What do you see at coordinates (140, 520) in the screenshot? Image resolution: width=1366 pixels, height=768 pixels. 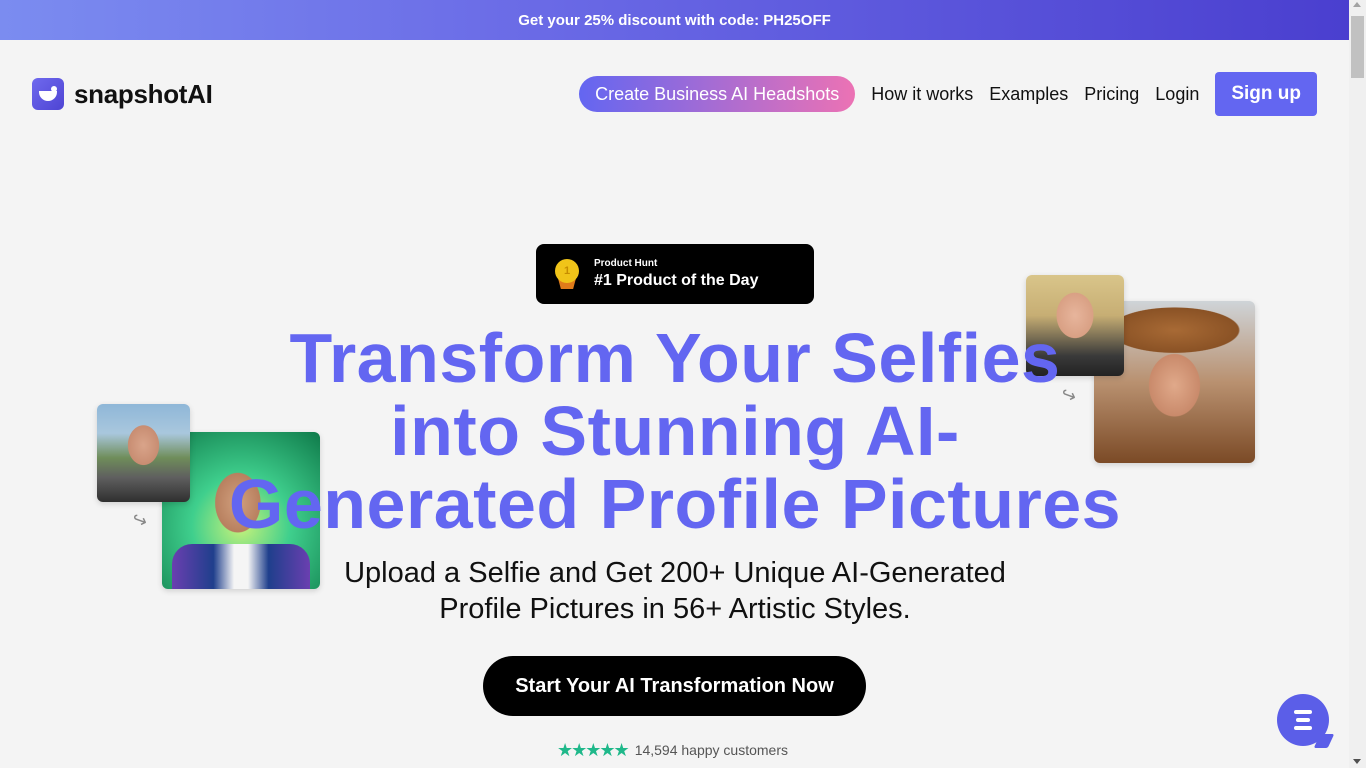 I see `curved-arrow-icon: ↪` at bounding box center [140, 520].